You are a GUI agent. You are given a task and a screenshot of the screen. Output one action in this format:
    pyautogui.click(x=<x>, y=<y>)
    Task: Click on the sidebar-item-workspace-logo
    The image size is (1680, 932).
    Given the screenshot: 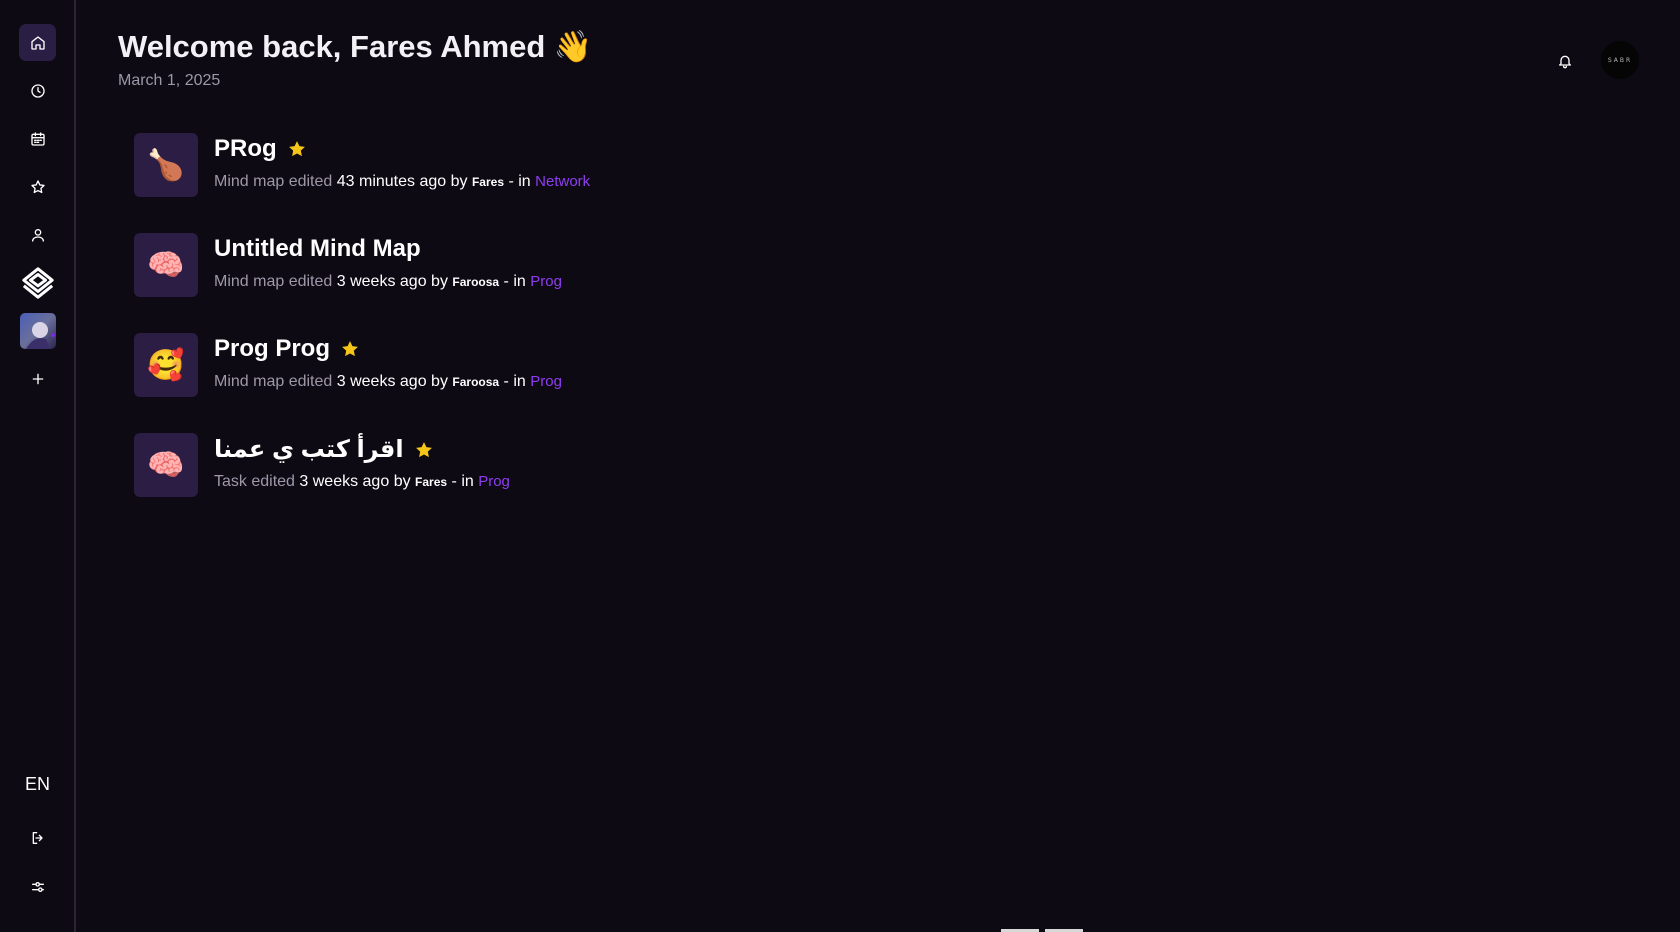 What is the action you would take?
    pyautogui.click(x=37, y=282)
    